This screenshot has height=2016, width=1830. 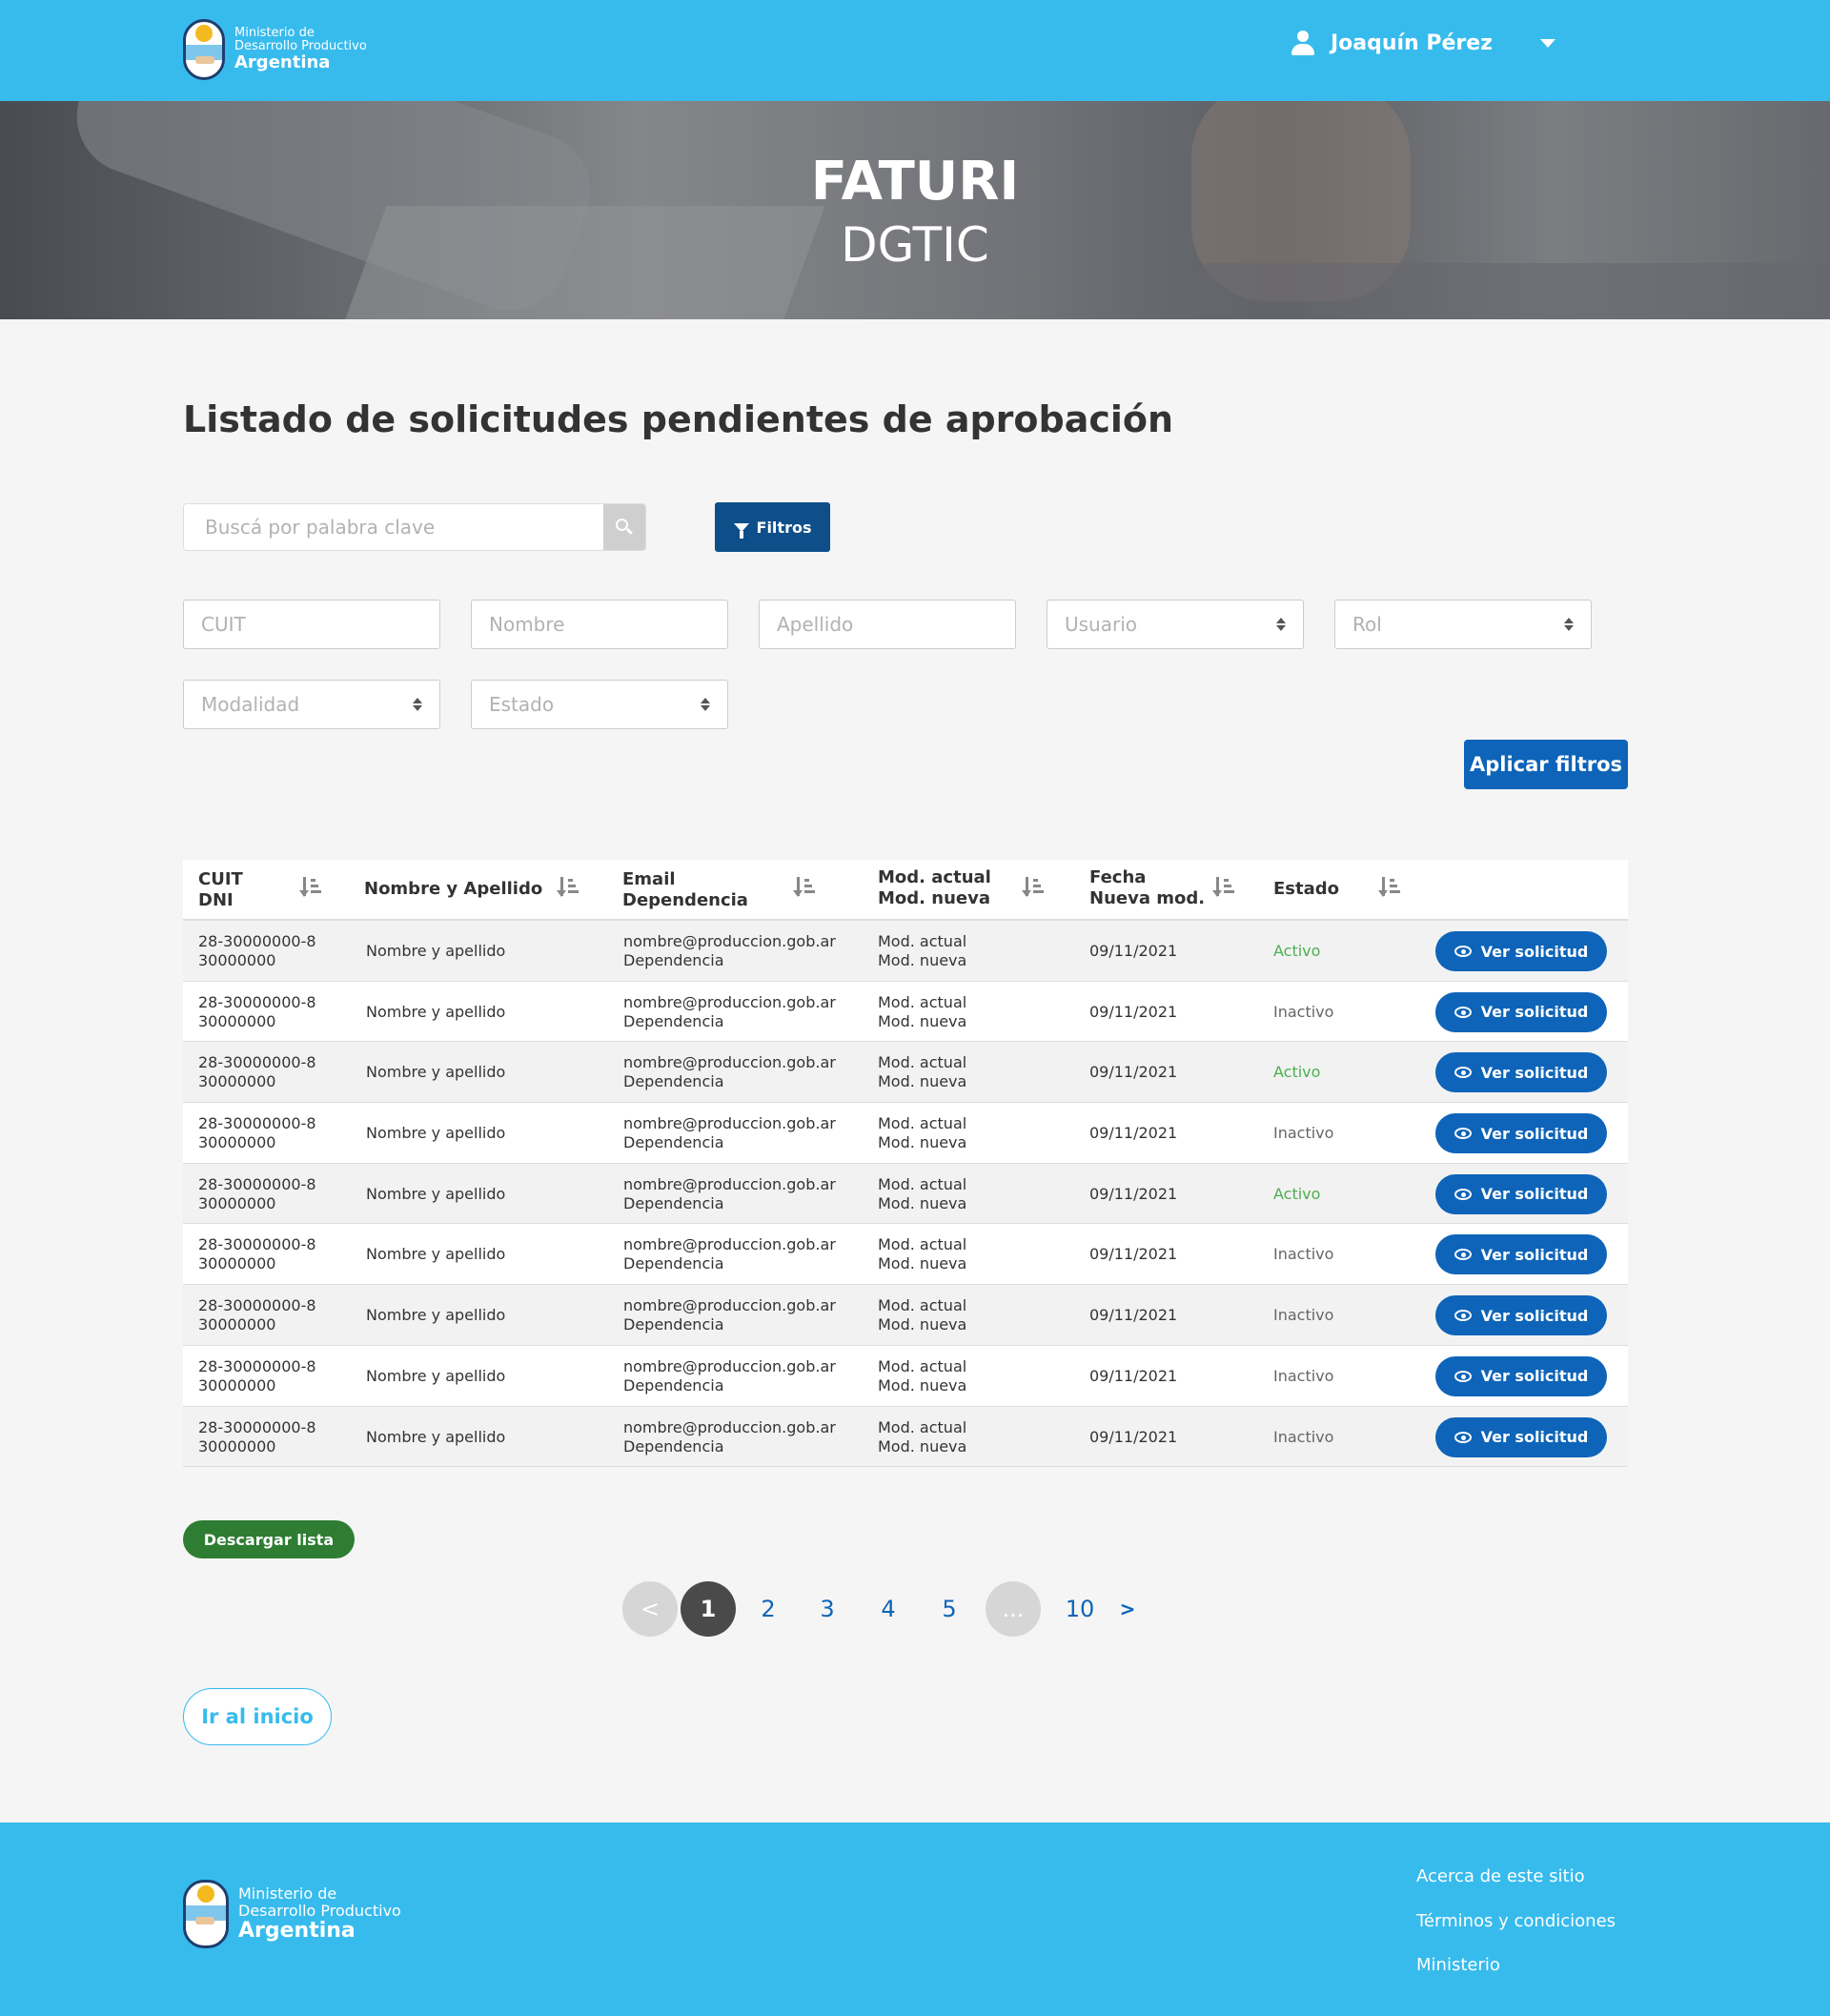 I want to click on search-icon, so click(x=624, y=527).